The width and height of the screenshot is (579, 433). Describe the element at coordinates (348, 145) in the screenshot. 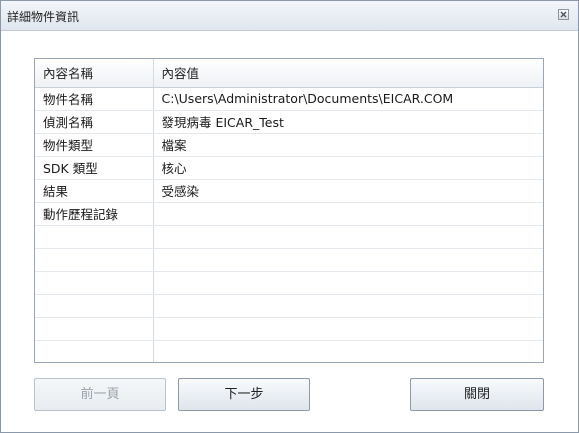

I see `property-value-cell: 檔案` at that location.